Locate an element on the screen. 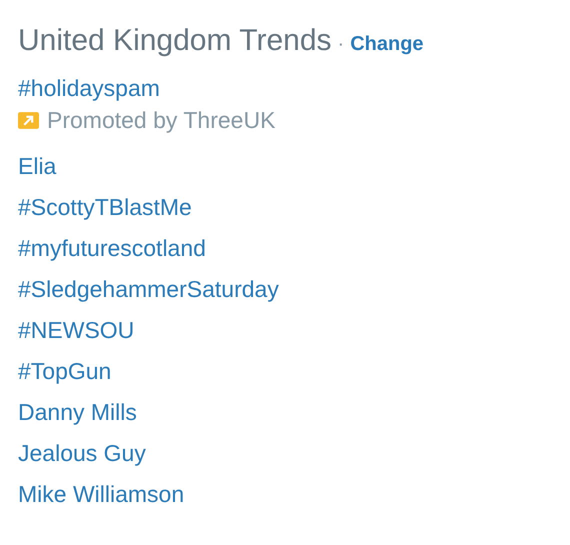 The width and height of the screenshot is (570, 545). trend-link: #TopGun is located at coordinates (65, 371).